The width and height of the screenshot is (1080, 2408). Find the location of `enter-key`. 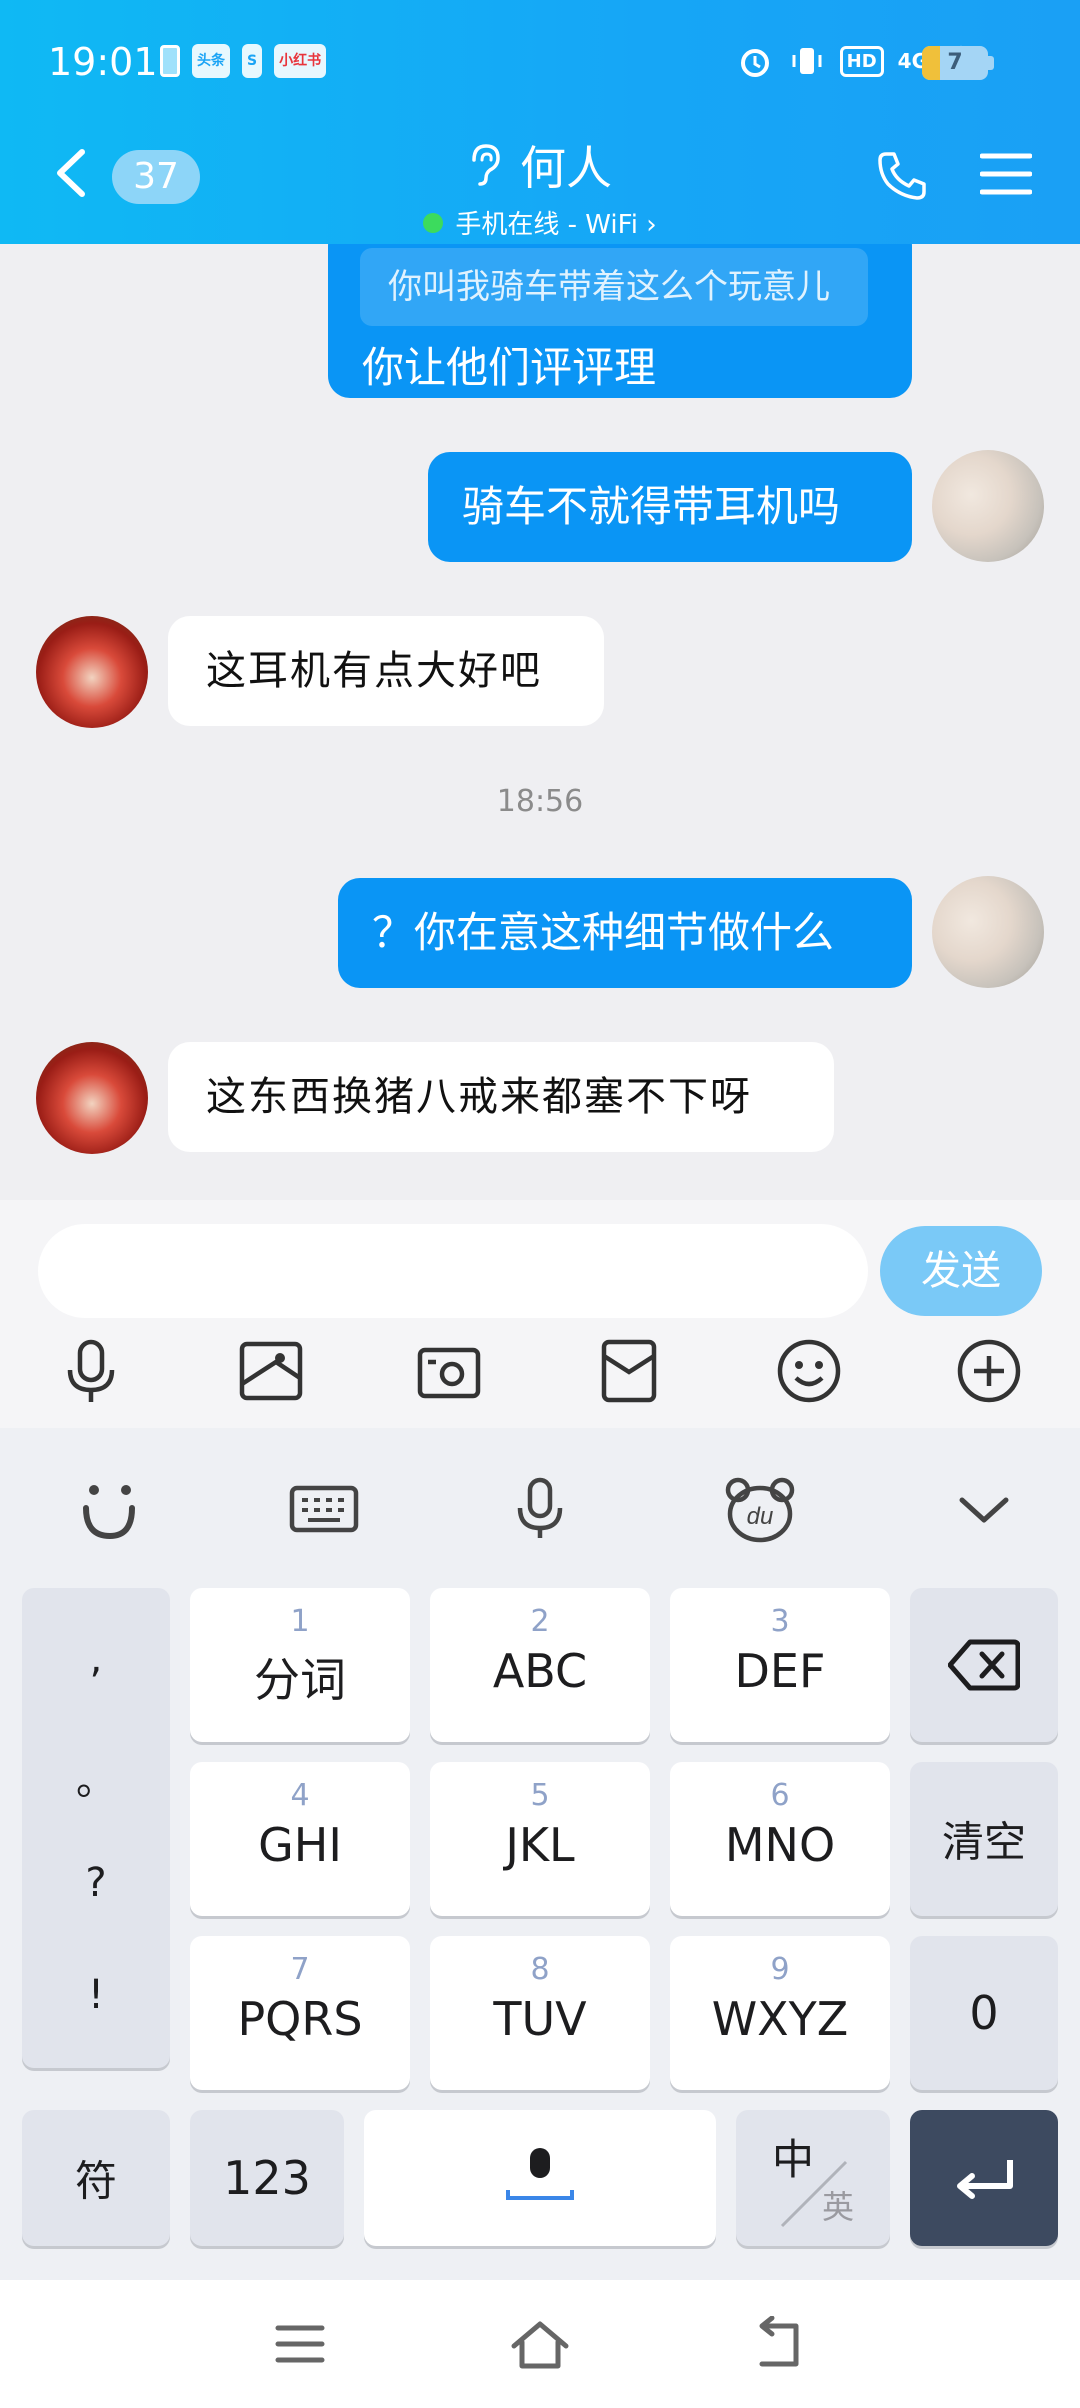

enter-key is located at coordinates (984, 2178).